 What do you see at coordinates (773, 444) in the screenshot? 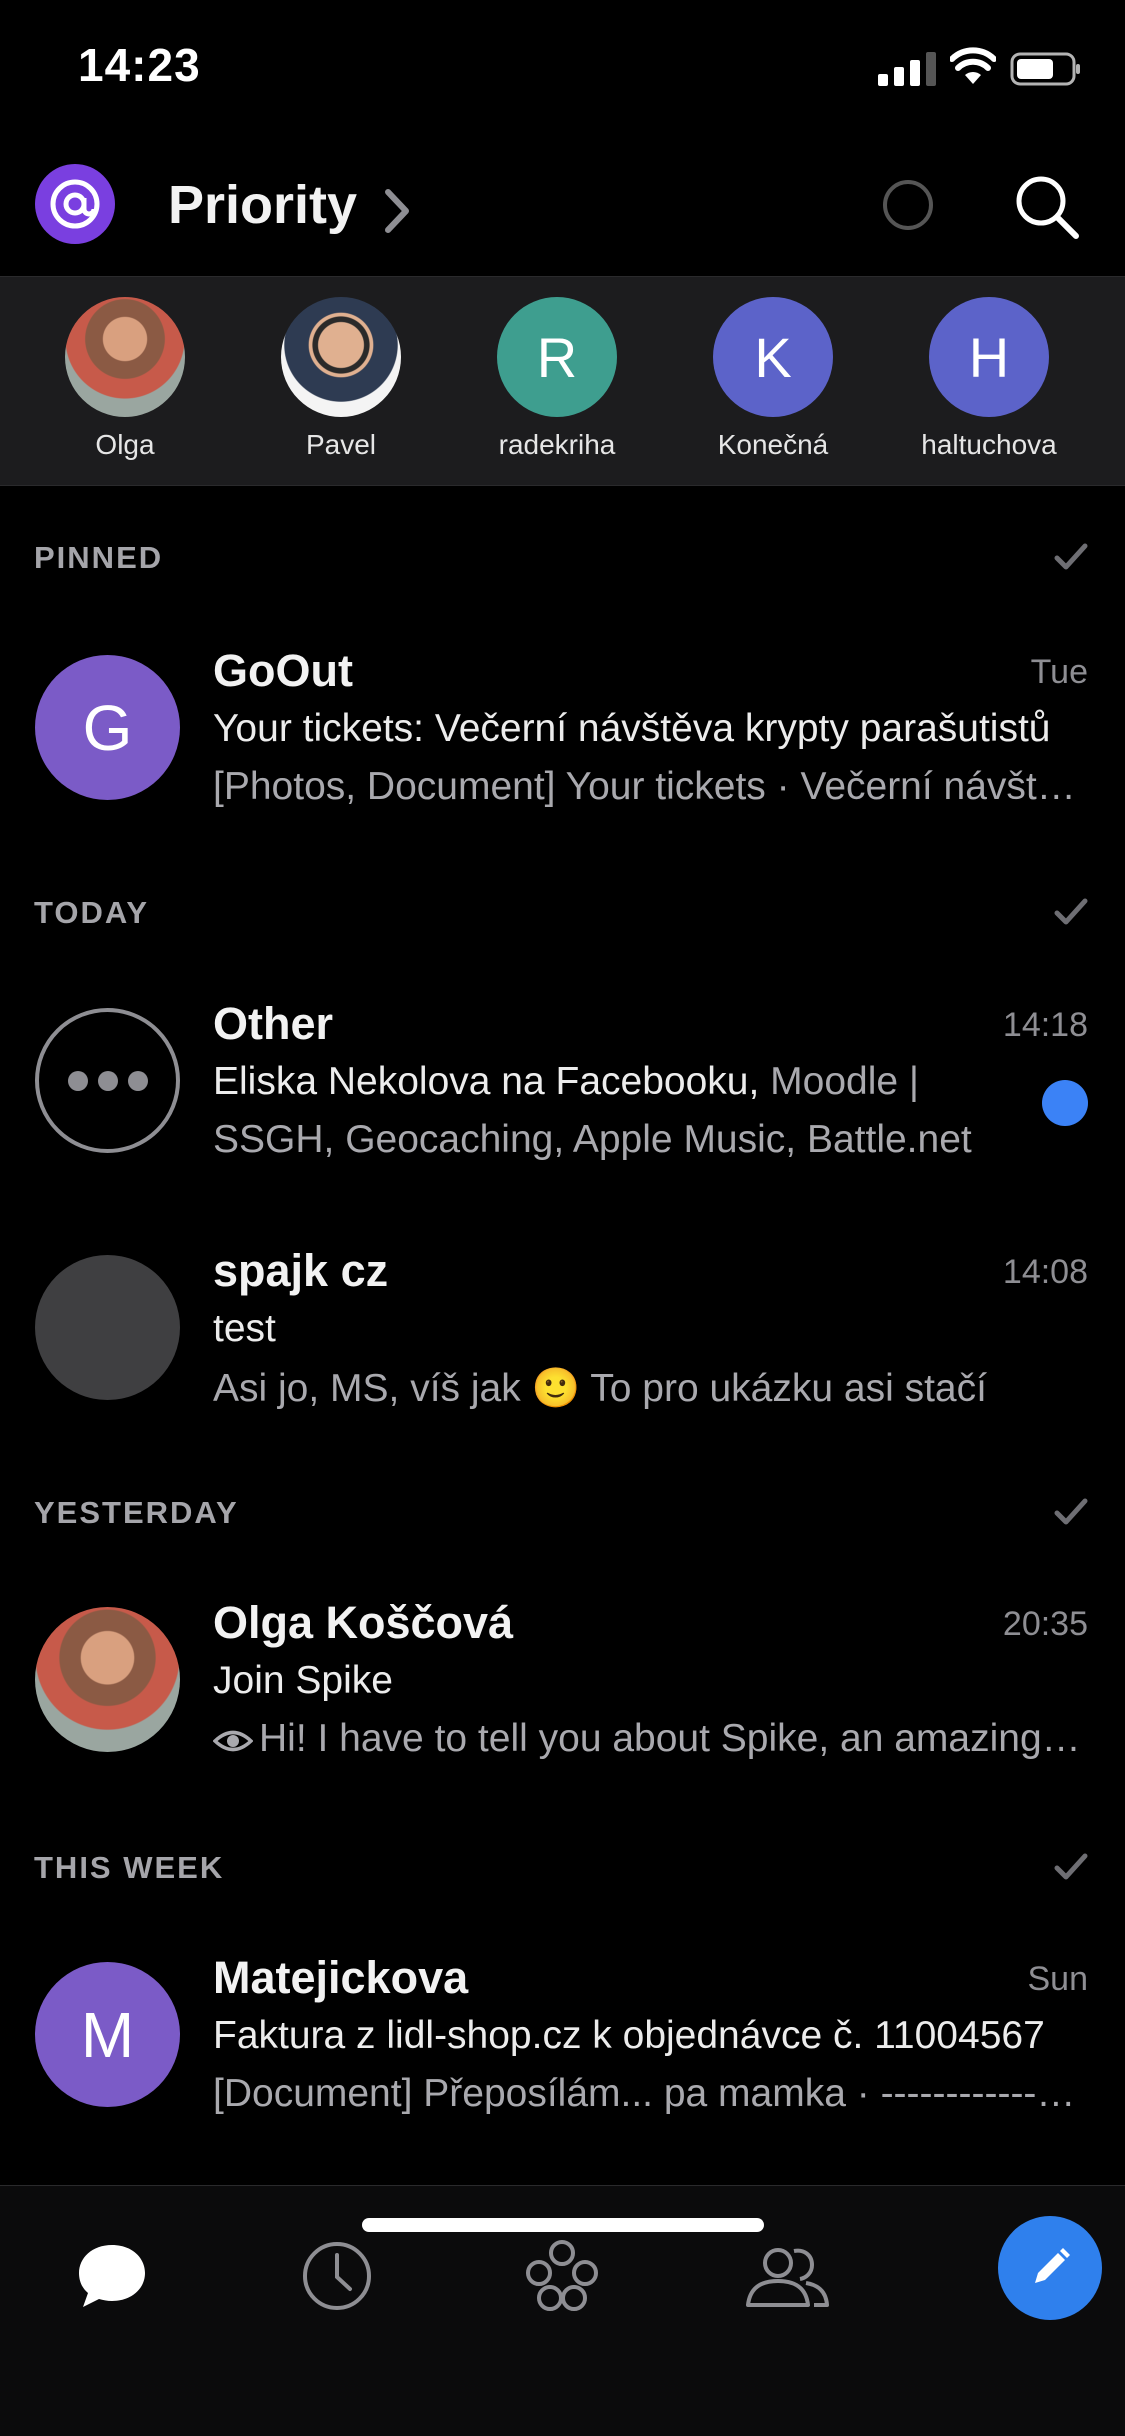
I see `contact-name: Konečná` at bounding box center [773, 444].